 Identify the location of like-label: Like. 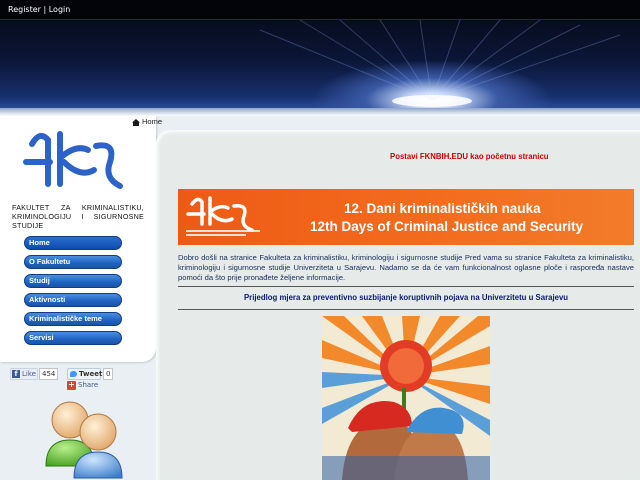
(29, 374).